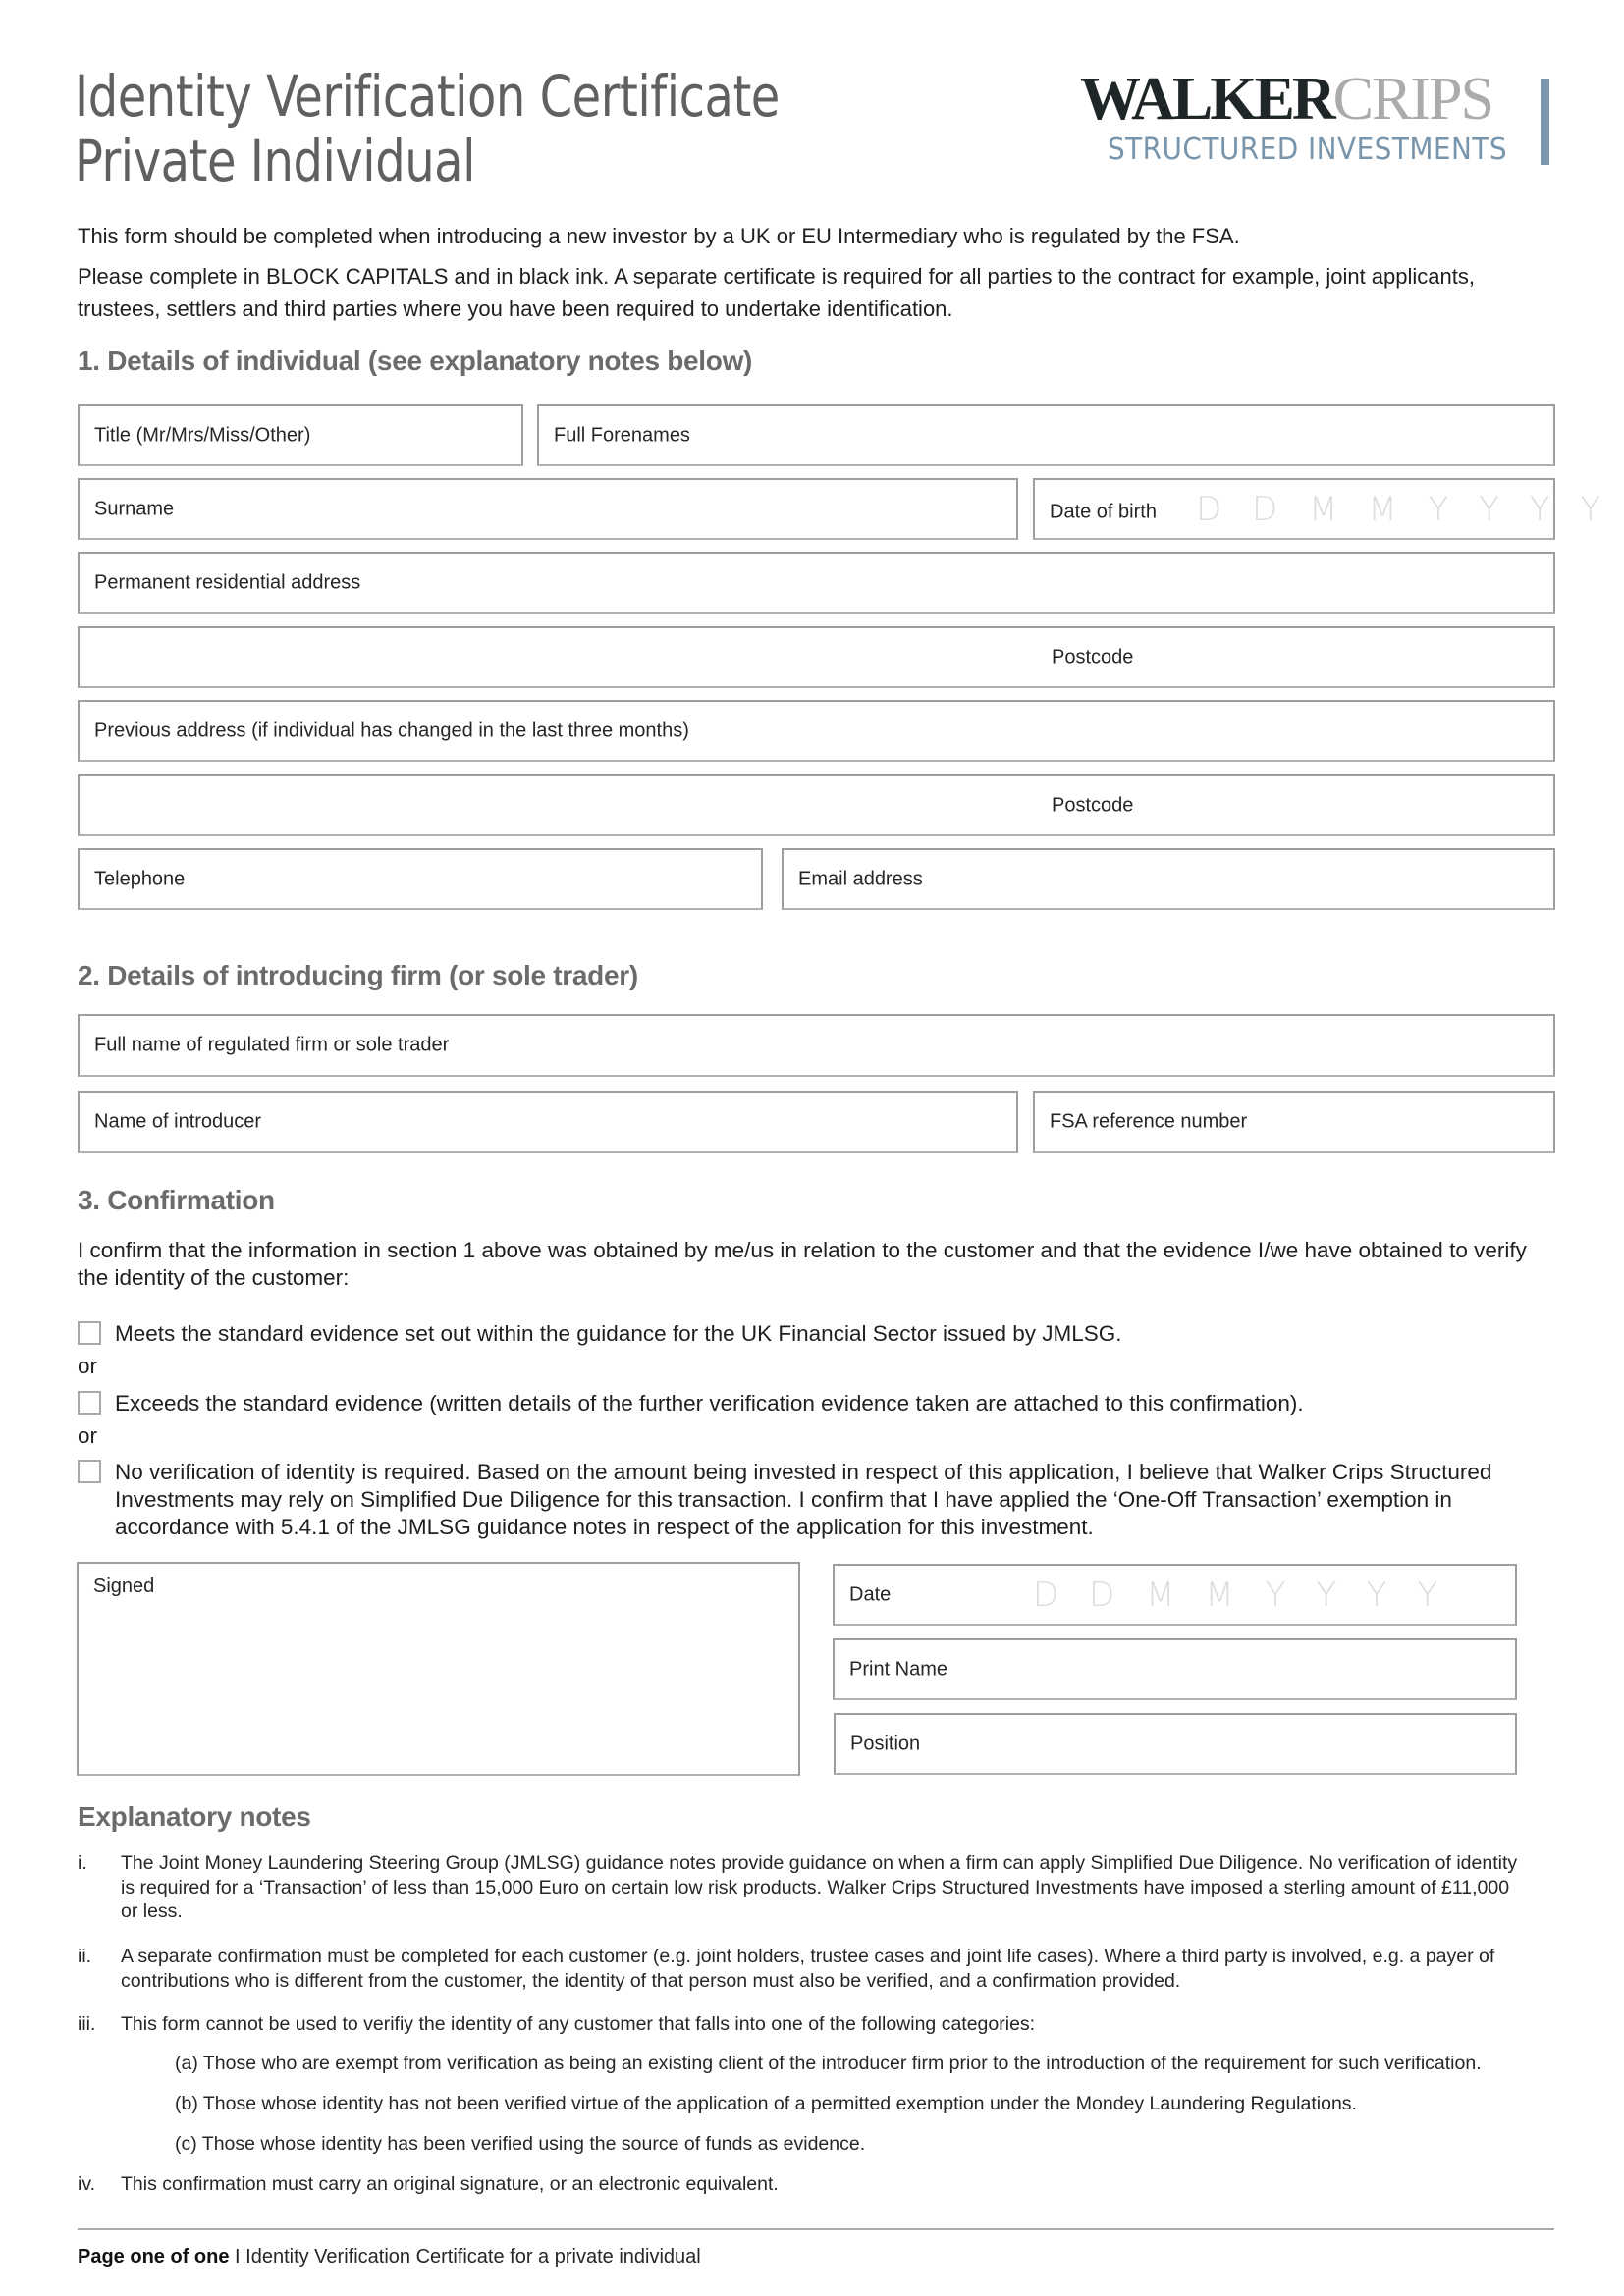 The height and width of the screenshot is (2296, 1624). I want to click on title-label: Title (Mr/Mrs/Miss/Other), so click(202, 435).